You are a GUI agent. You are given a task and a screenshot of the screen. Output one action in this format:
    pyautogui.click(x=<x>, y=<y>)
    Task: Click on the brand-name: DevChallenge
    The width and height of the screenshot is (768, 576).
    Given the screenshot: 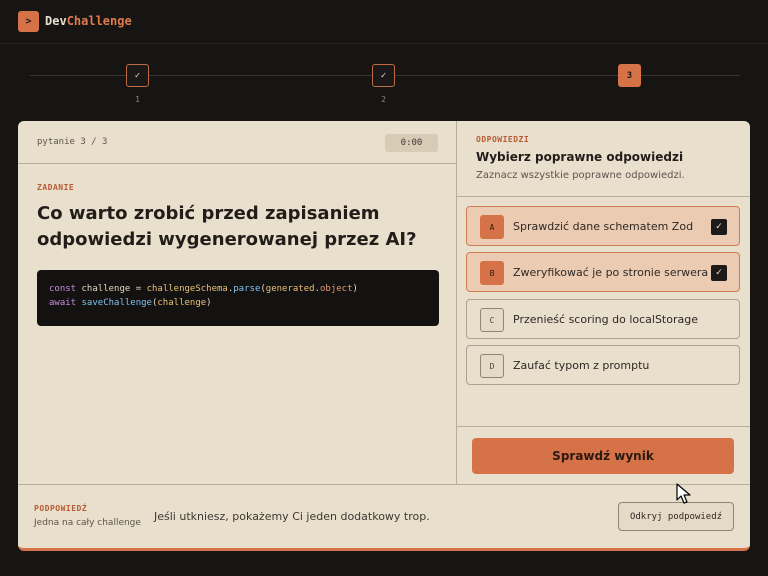 What is the action you would take?
    pyautogui.click(x=88, y=21)
    